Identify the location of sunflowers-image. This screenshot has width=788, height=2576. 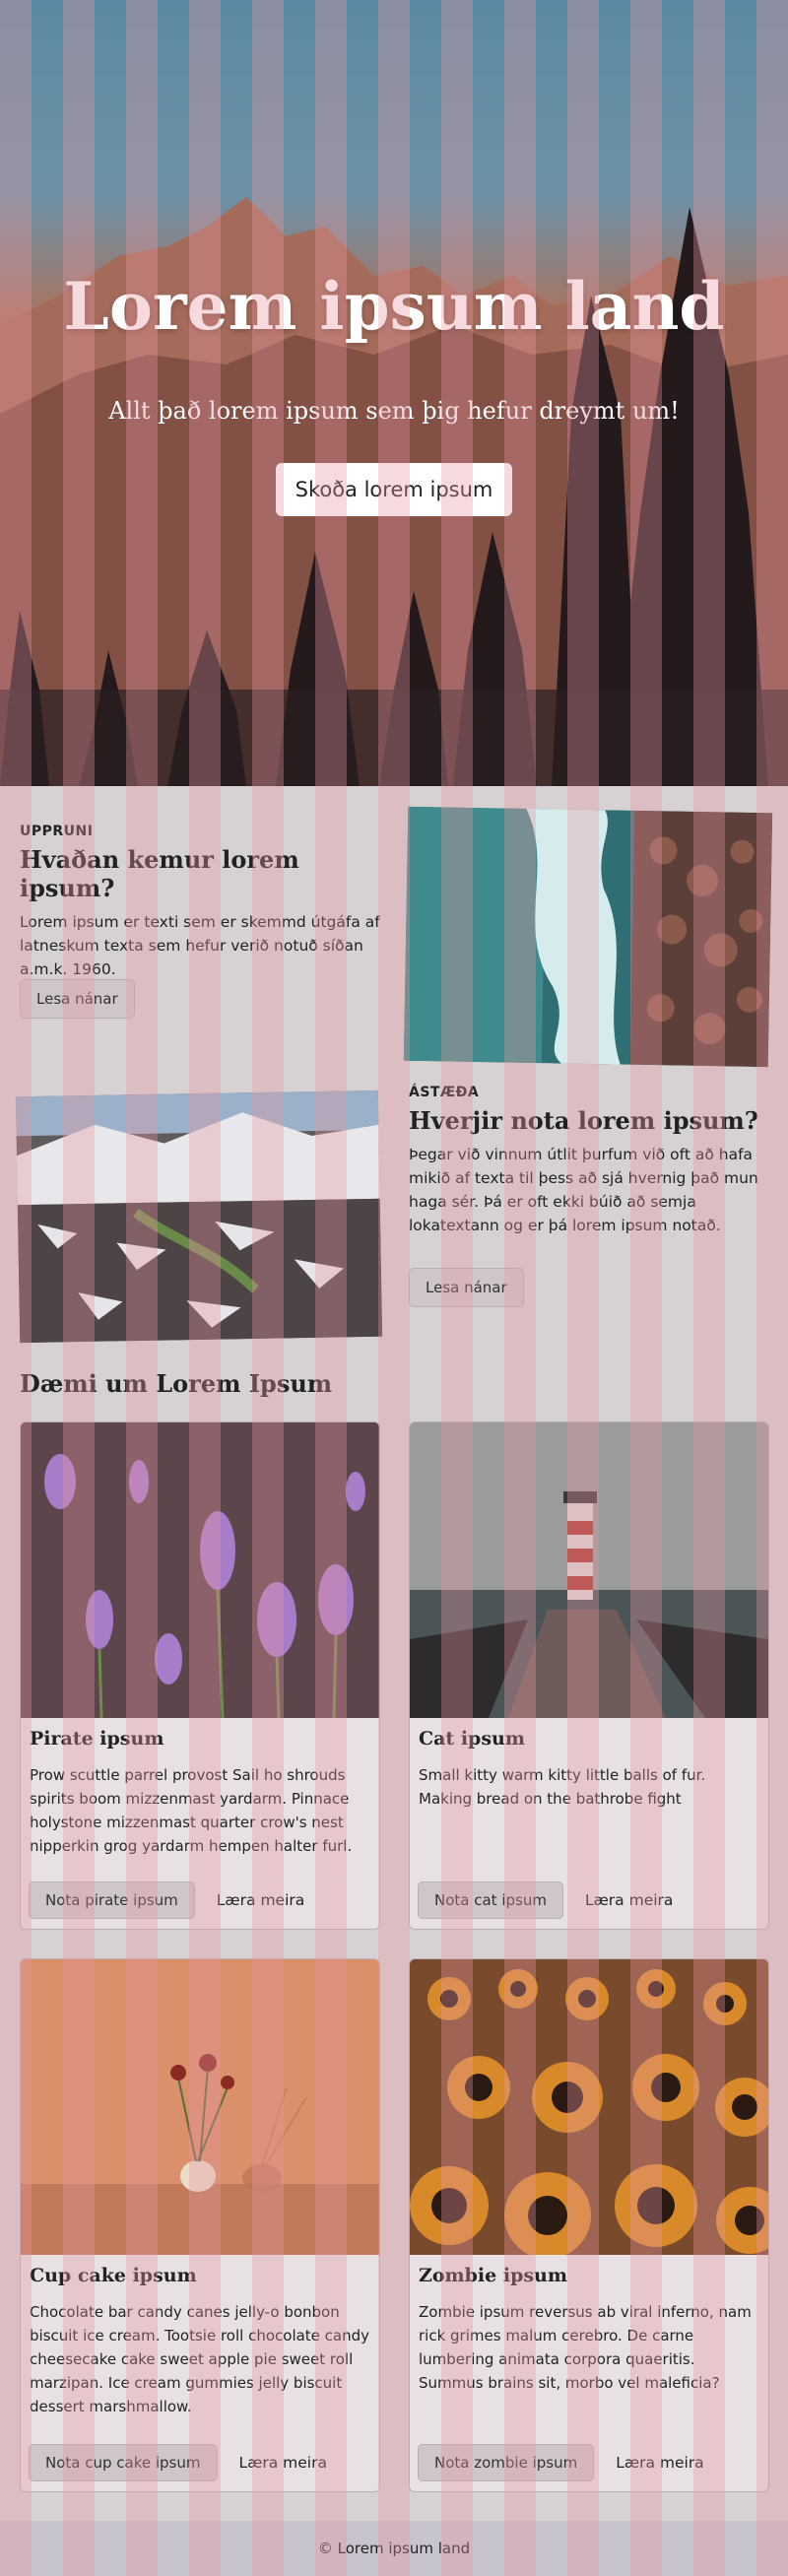
(589, 2107).